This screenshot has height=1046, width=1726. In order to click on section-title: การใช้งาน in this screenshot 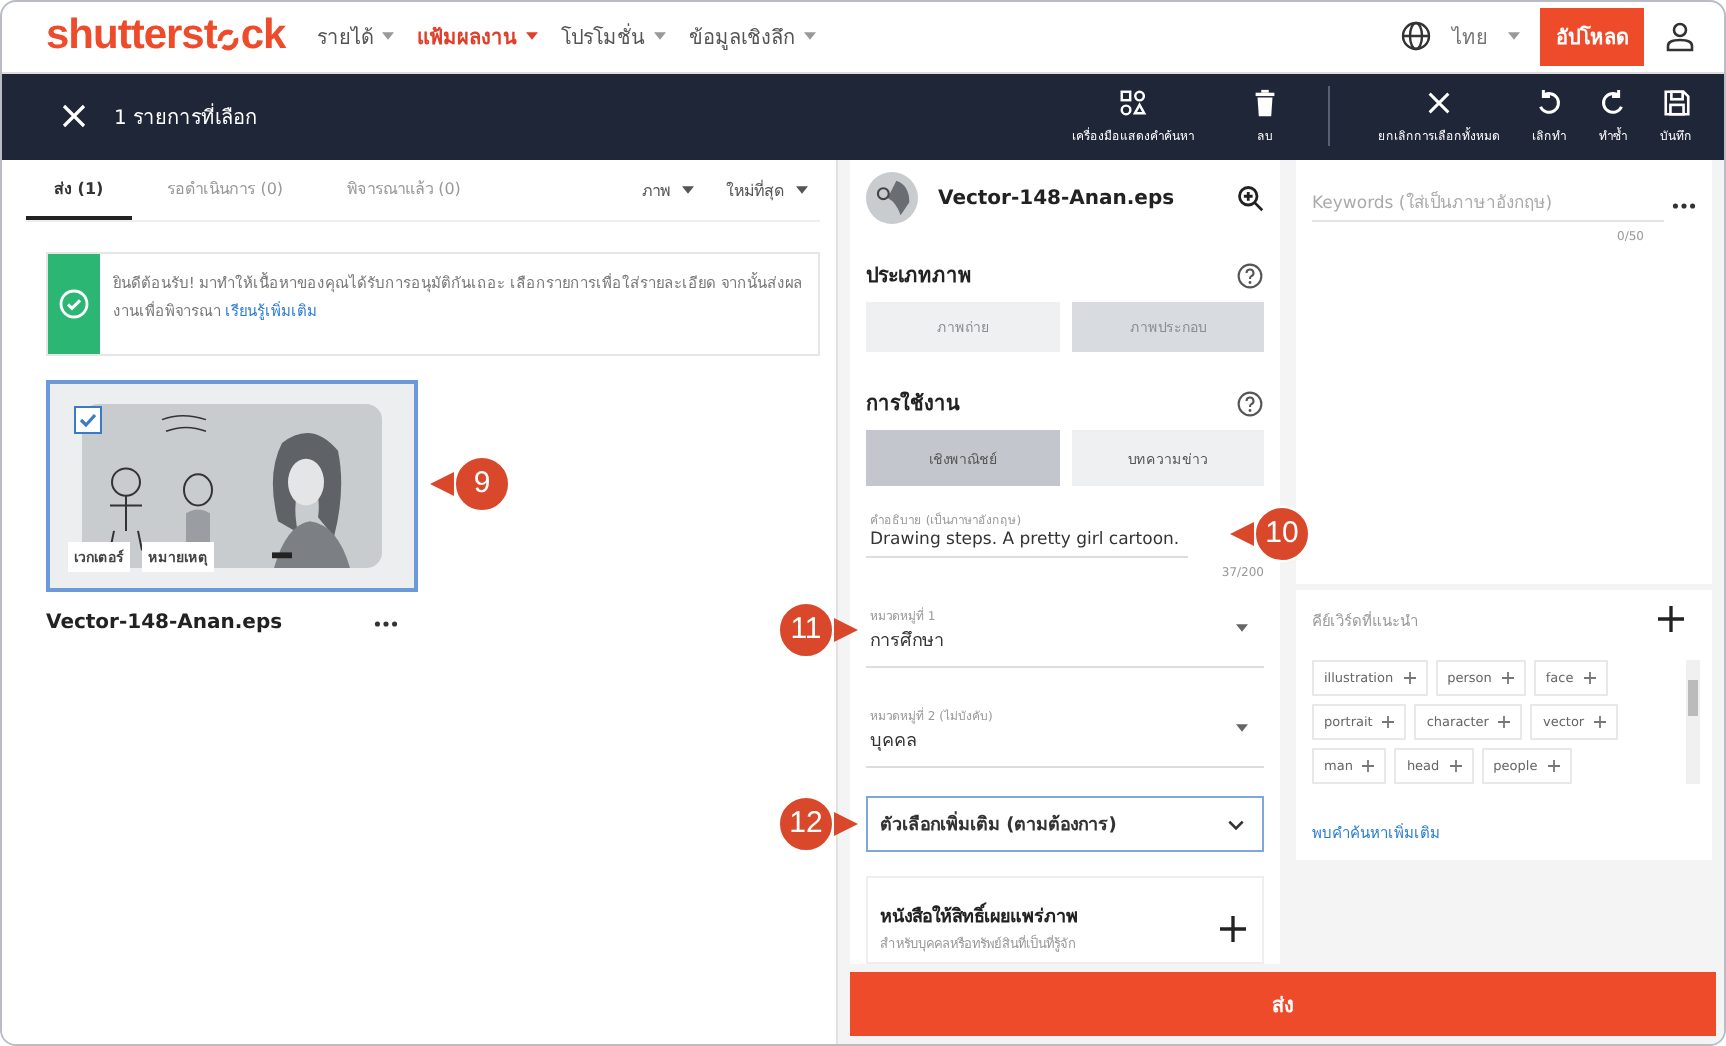, I will do `click(913, 403)`.